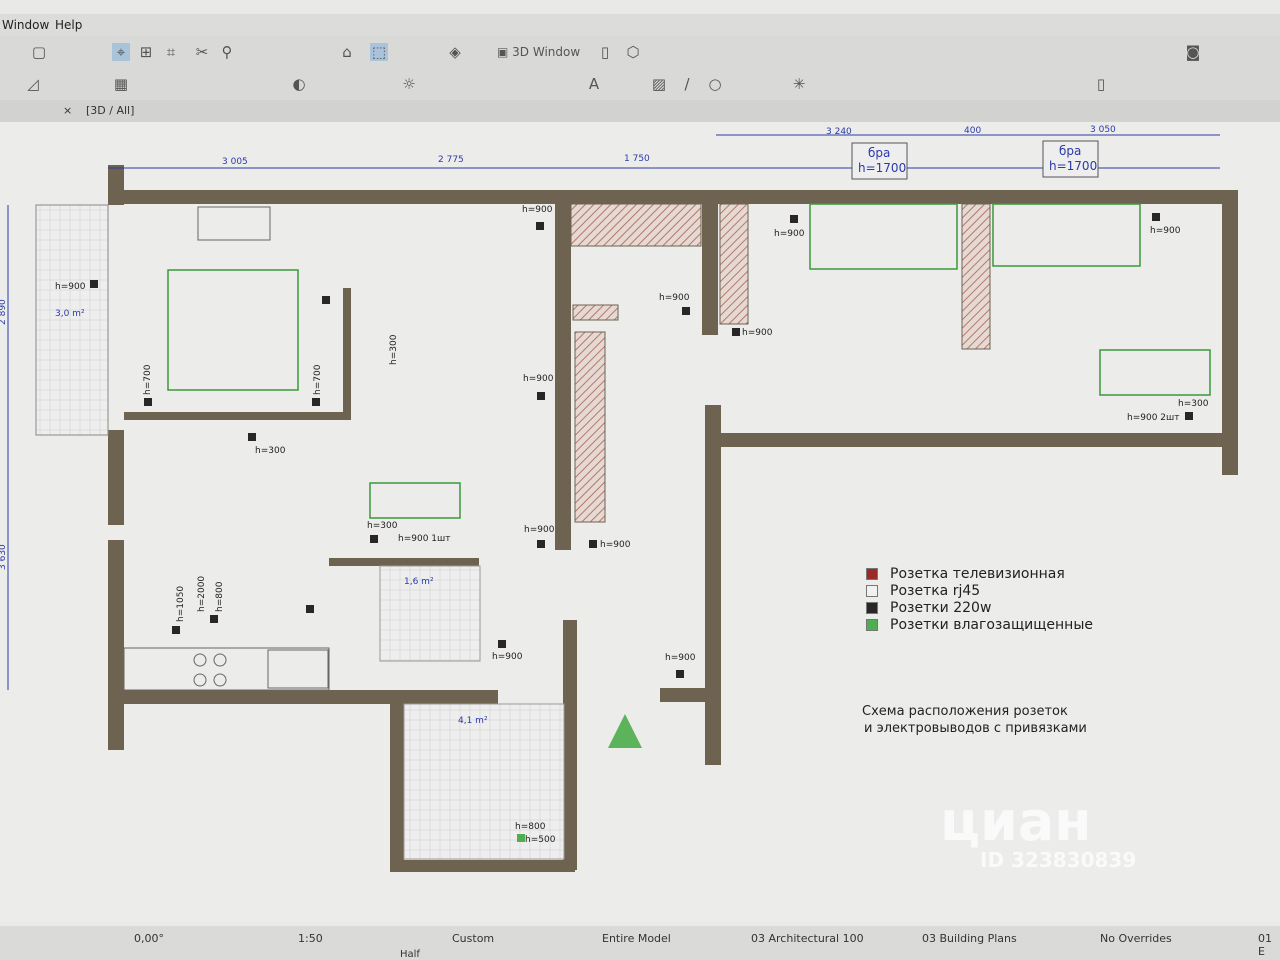  Describe the element at coordinates (1103, 130) in the screenshot. I see `dim-6: 3 050` at that location.